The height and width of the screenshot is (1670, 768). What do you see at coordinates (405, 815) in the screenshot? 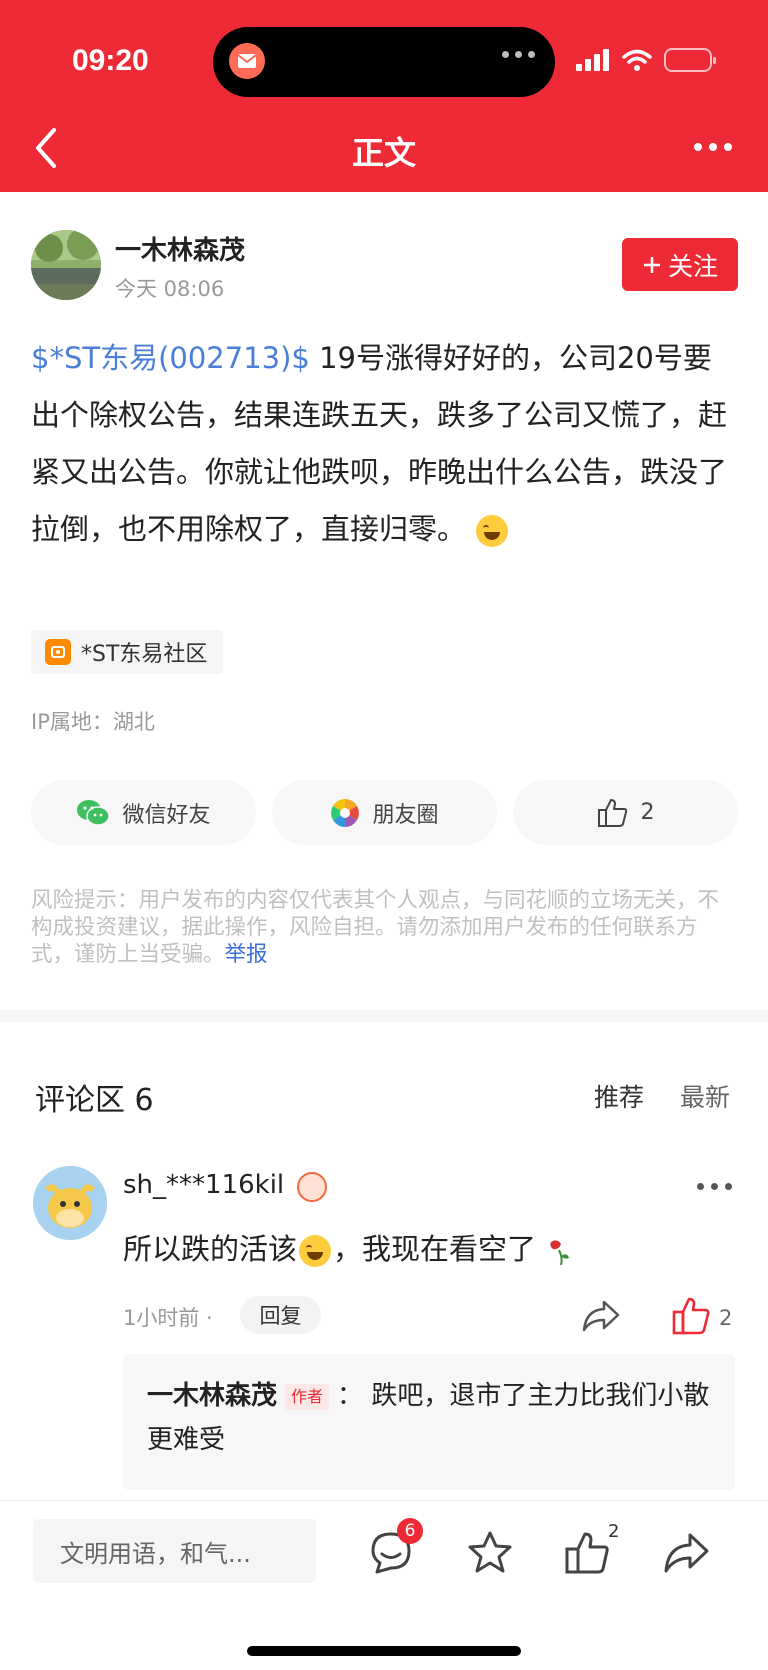
I see `moments-label: 朋友圈` at bounding box center [405, 815].